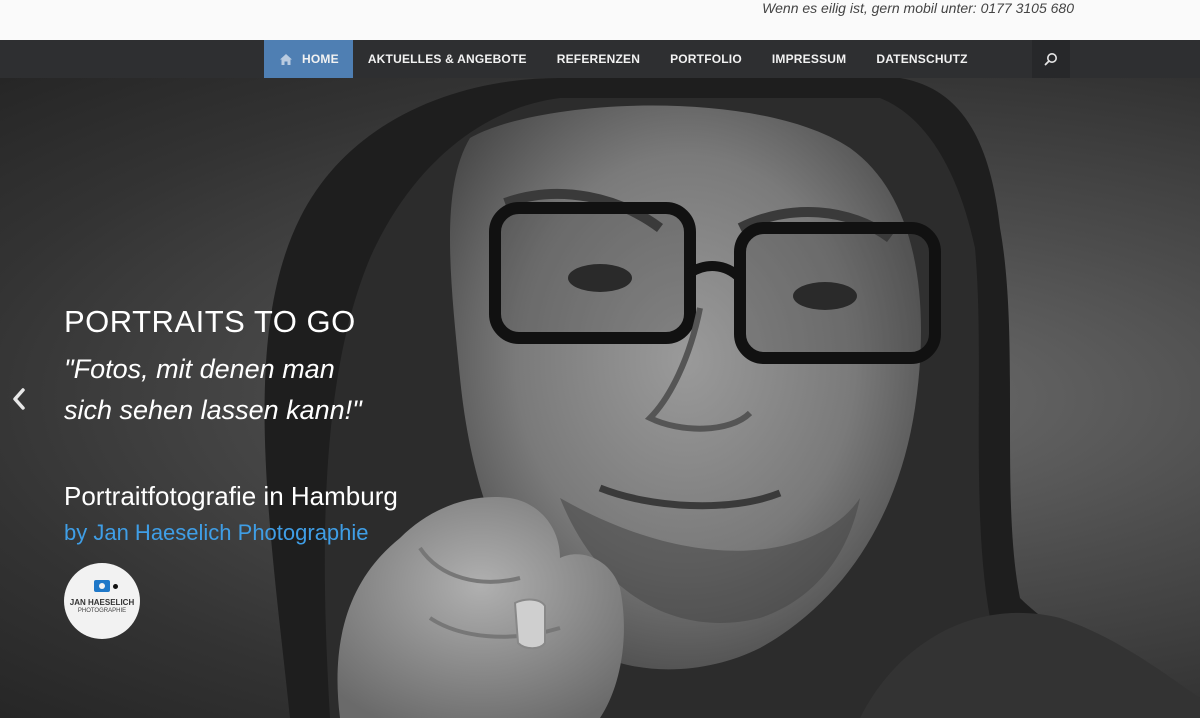 The height and width of the screenshot is (718, 1200). I want to click on logo-dot, so click(115, 586).